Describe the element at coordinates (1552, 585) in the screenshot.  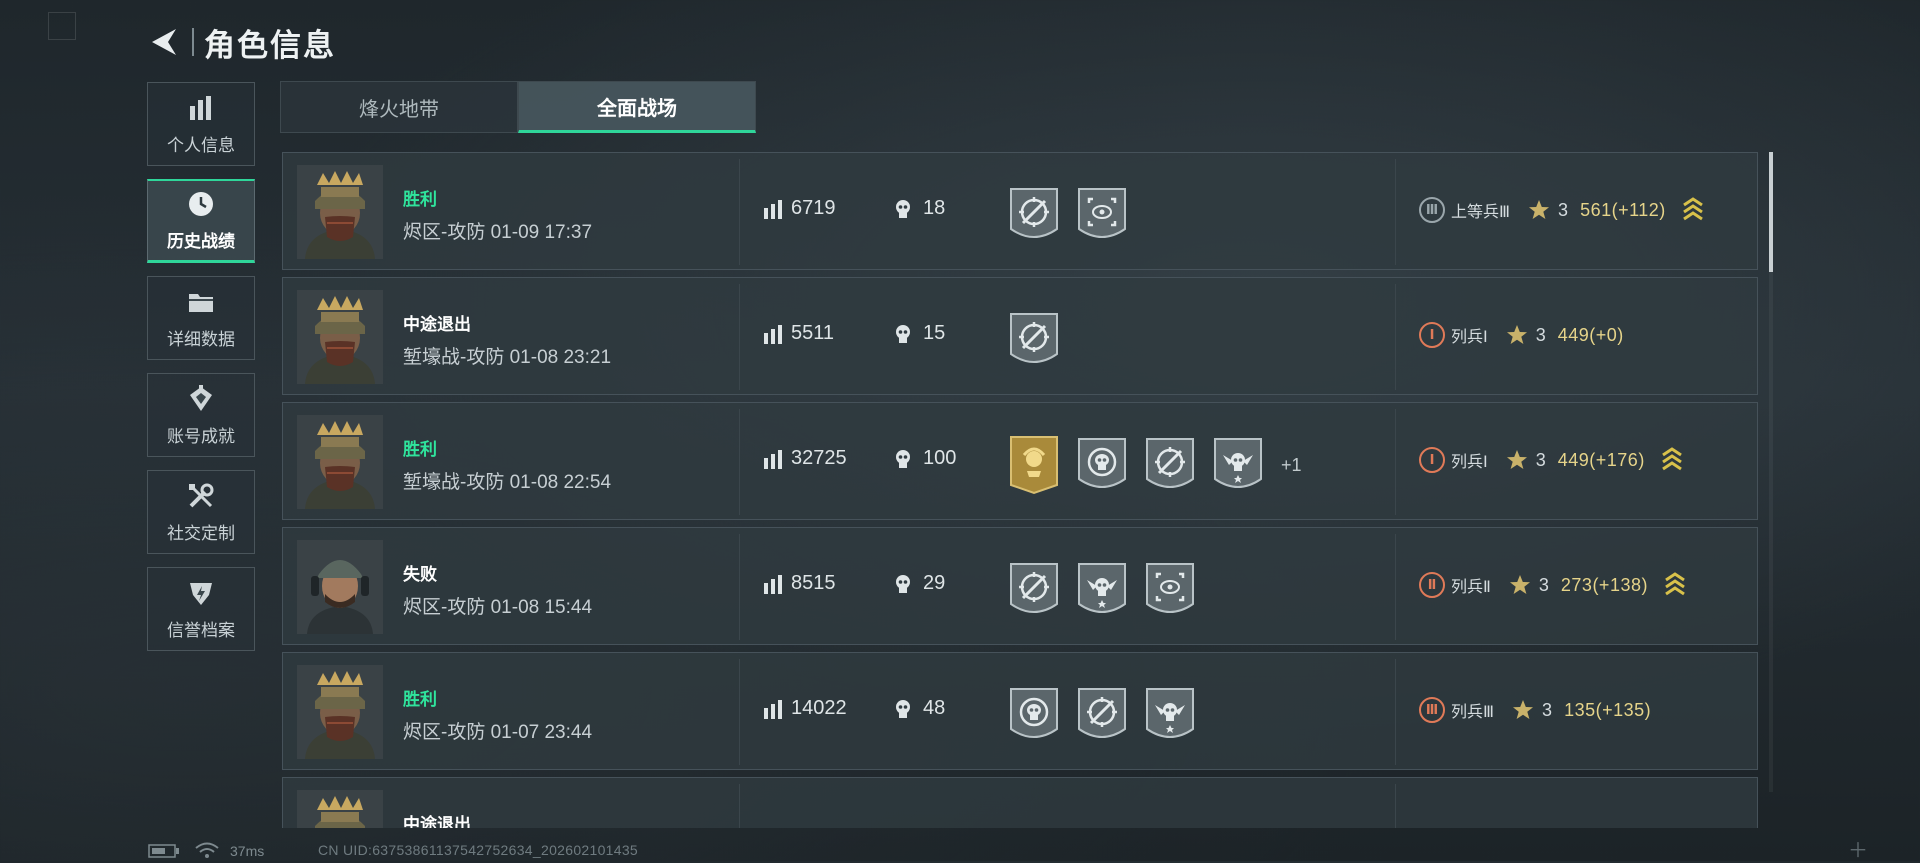
I see `rank-info: Ⅱ 列兵Ⅱ 3 273(+138)` at that location.